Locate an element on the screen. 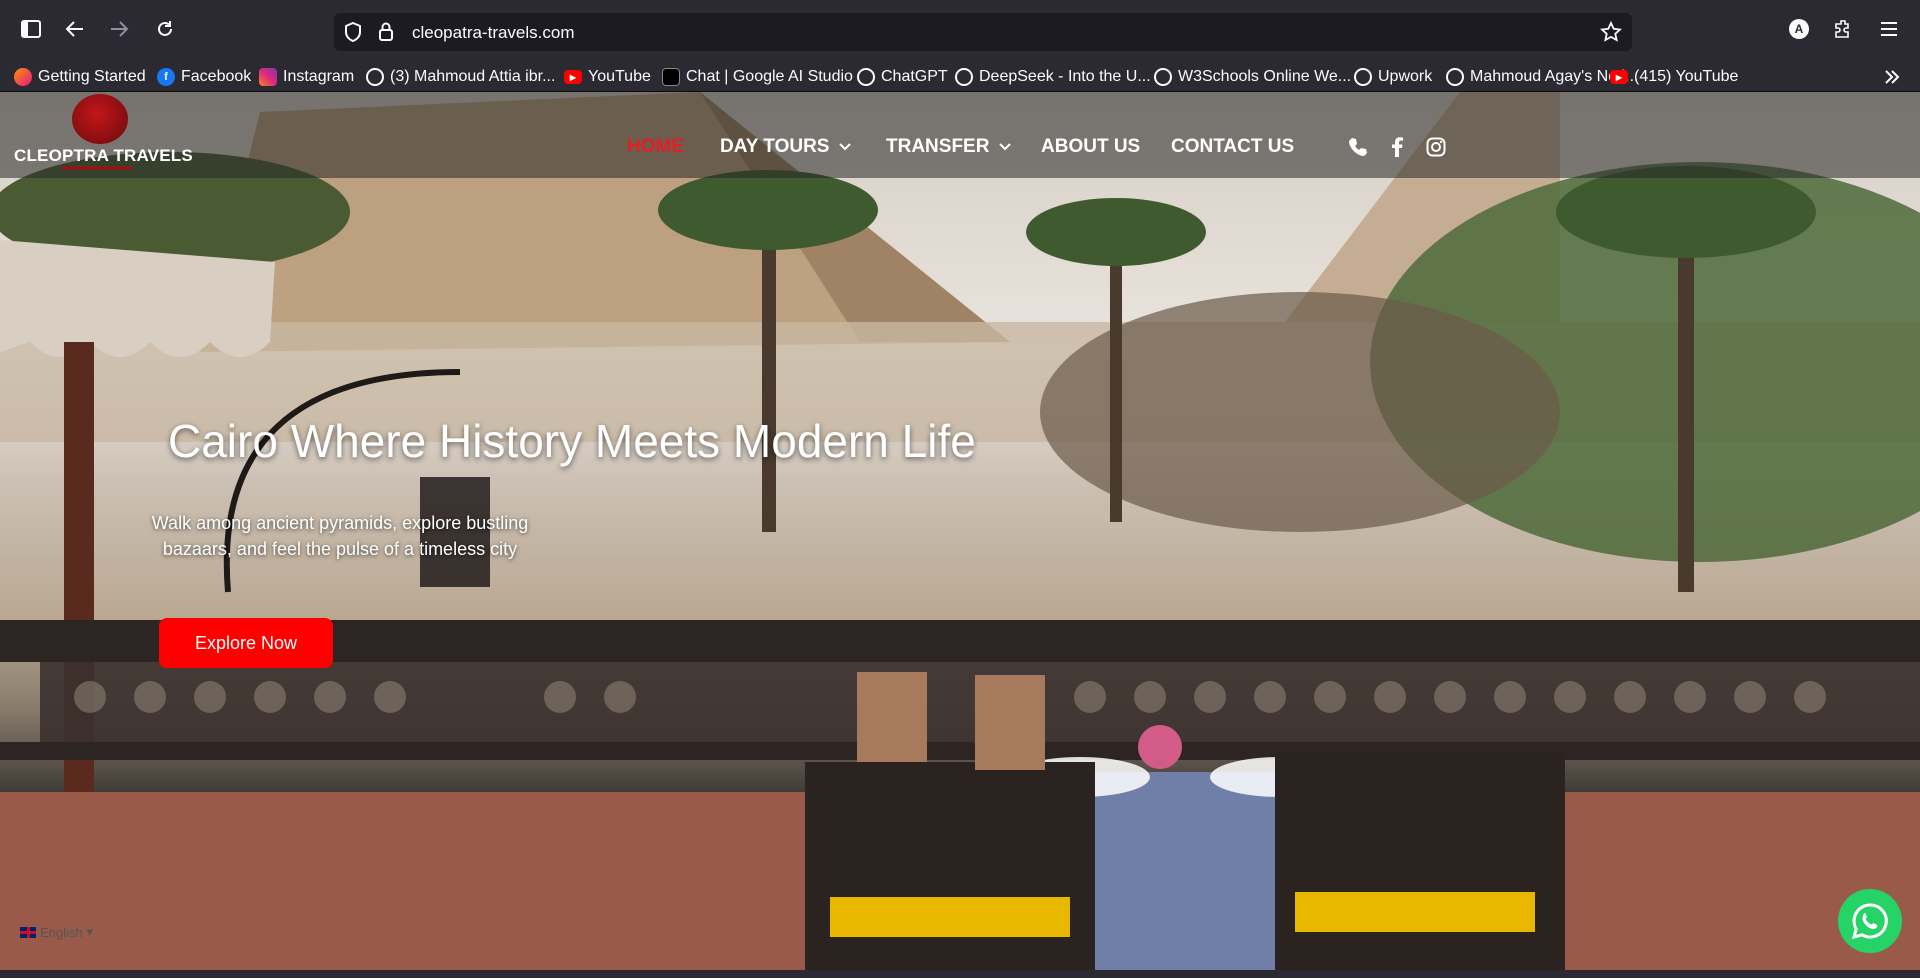 The image size is (1920, 978). bookmark-youtube-415: ▶ (415) YouTube is located at coordinates (1674, 77).